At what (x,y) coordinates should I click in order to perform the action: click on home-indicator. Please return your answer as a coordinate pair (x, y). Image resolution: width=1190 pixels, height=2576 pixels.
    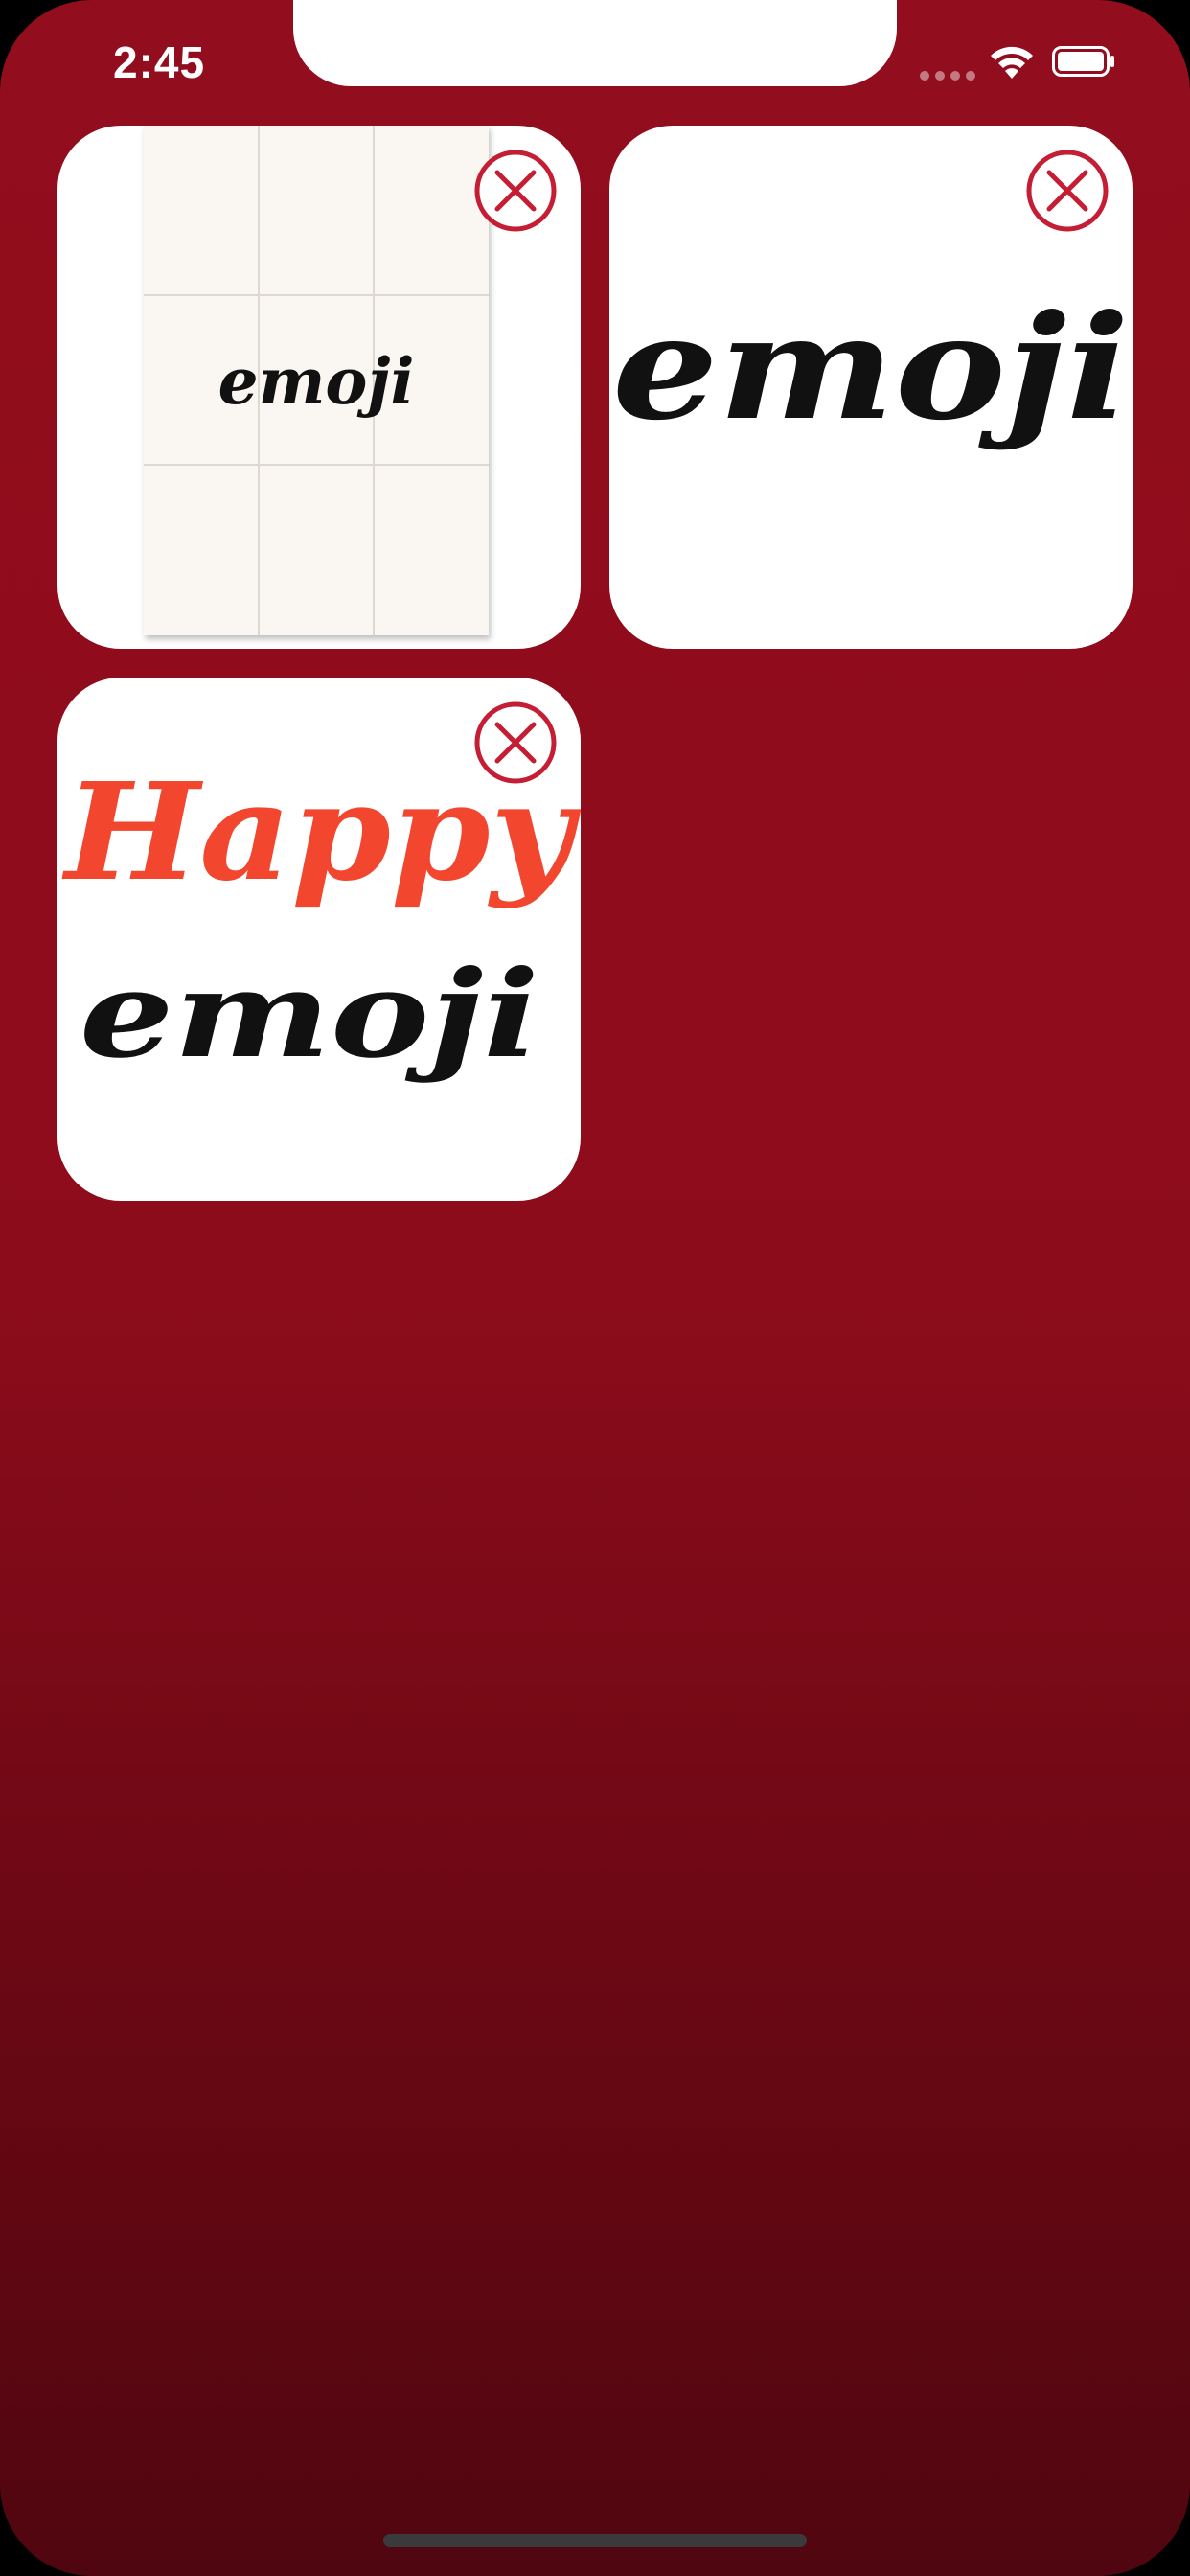
    Looking at the image, I should click on (595, 2540).